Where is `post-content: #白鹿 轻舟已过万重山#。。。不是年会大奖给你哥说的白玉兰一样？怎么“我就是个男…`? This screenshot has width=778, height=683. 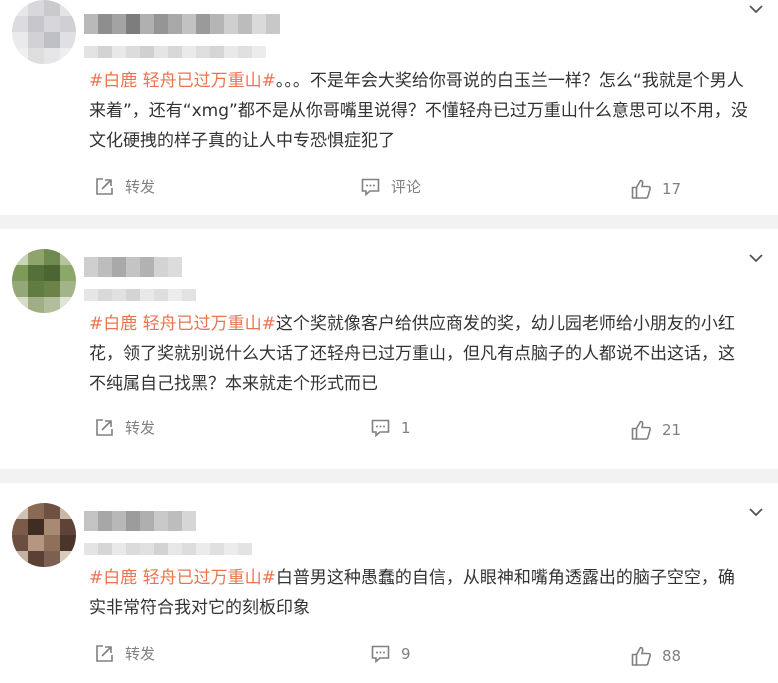
post-content: #白鹿 轻舟已过万重山#。。。不是年会大奖给你哥说的白玉兰一样？怎么“我就是个男… is located at coordinates (419, 111).